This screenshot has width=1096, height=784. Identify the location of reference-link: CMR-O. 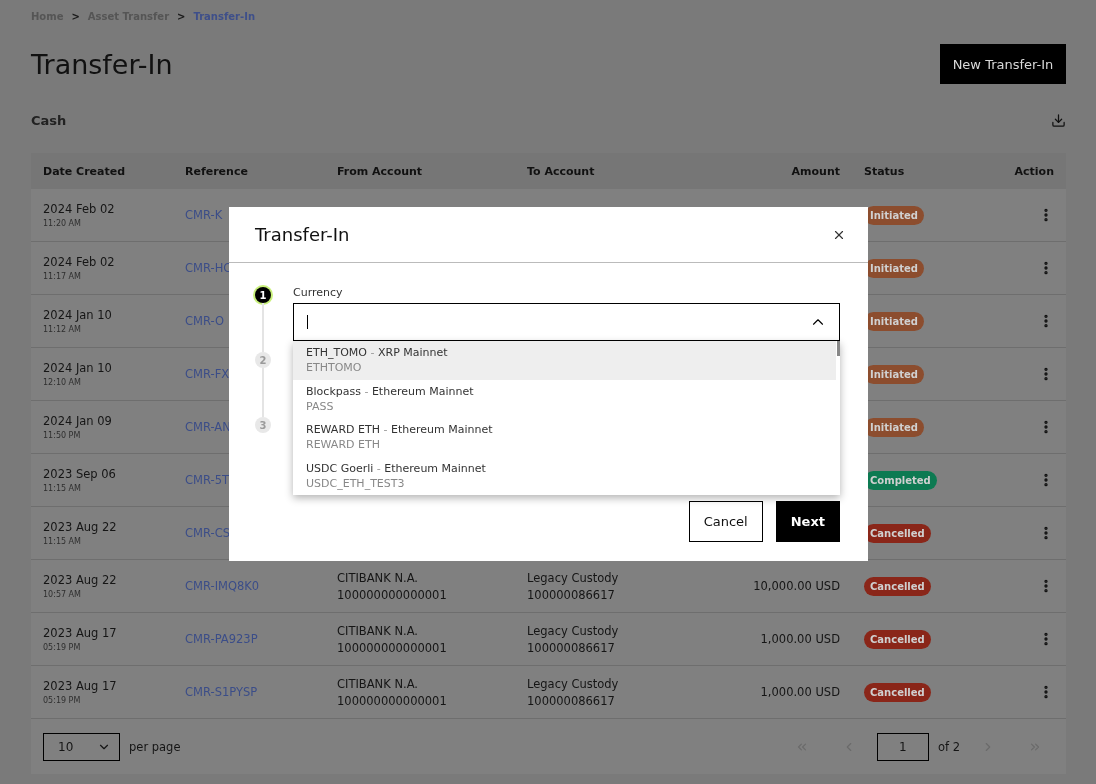
(204, 321).